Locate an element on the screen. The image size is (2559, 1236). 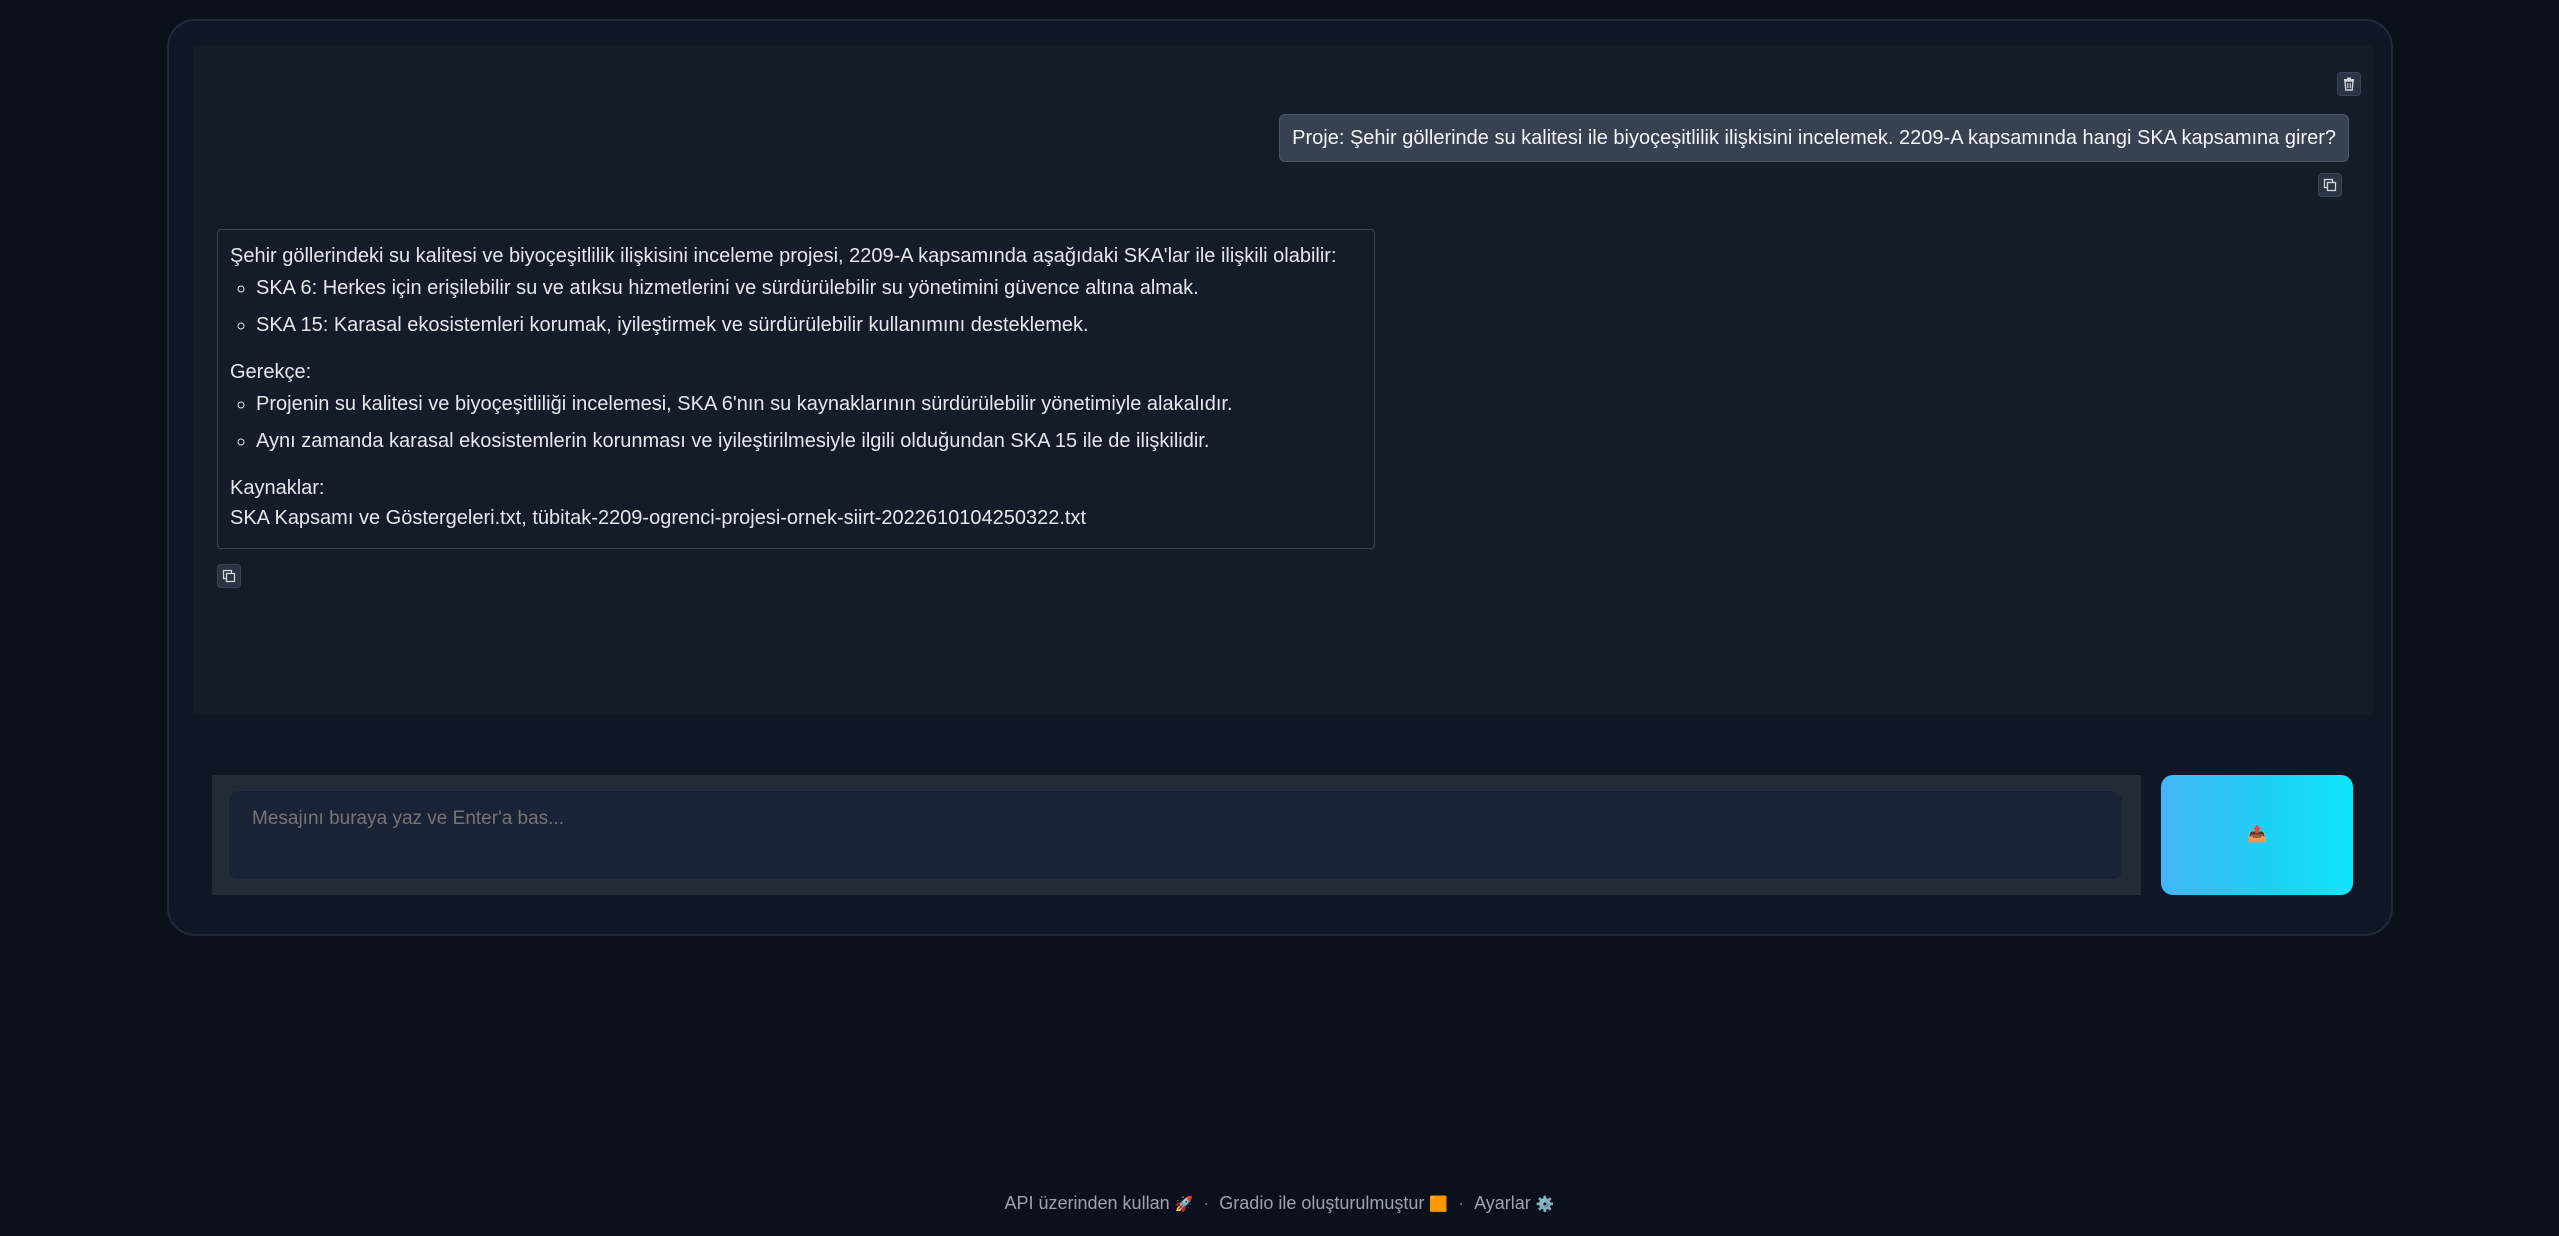
clear-chat-button is located at coordinates (2349, 84).